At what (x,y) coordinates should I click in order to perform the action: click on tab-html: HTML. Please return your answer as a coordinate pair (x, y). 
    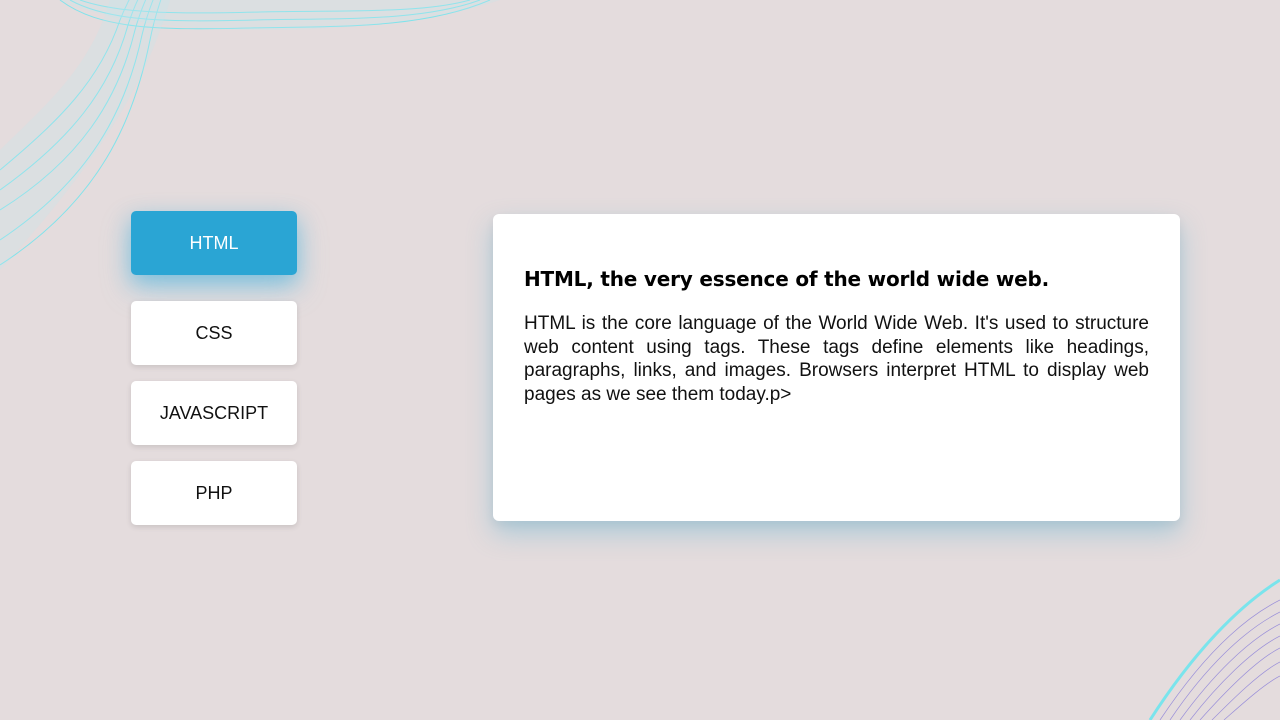
    Looking at the image, I should click on (214, 243).